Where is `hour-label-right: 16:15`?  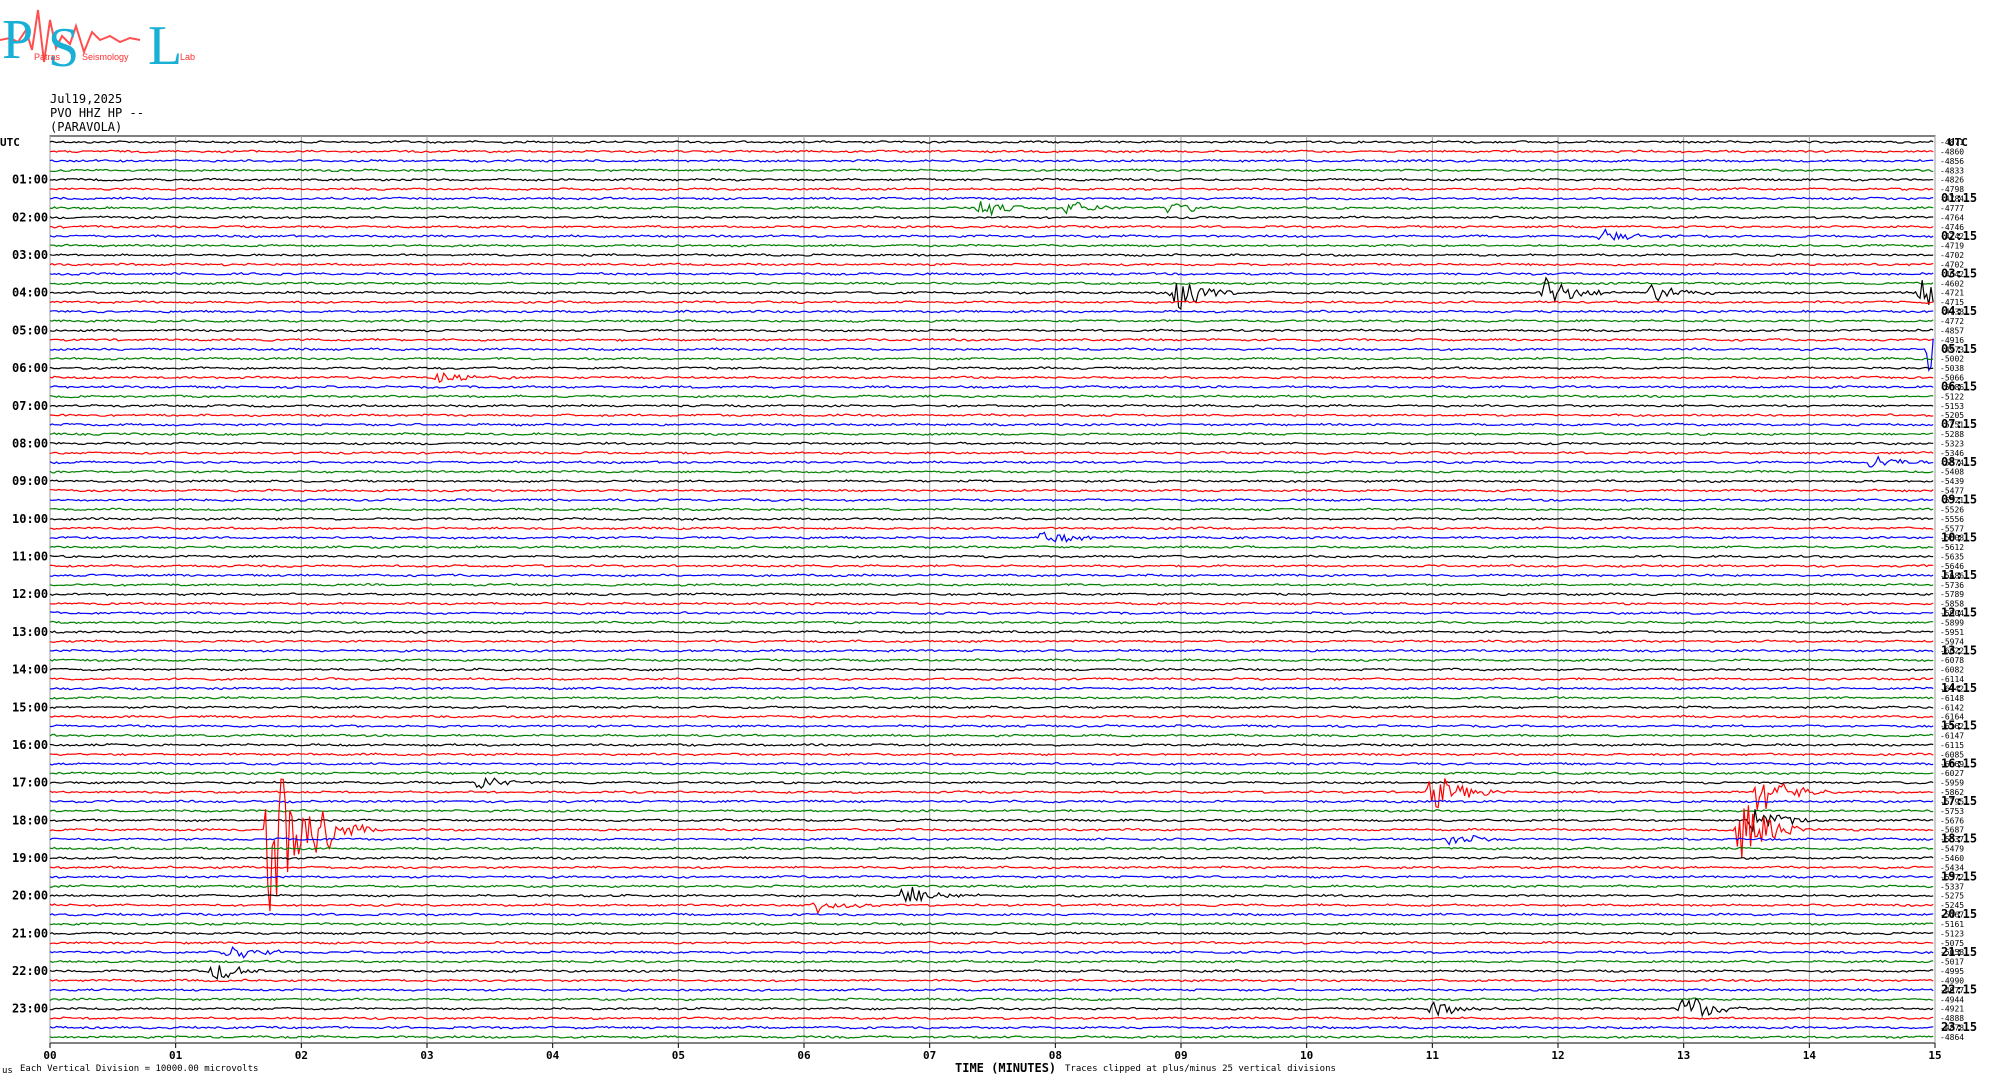 hour-label-right: 16:15 is located at coordinates (1959, 763).